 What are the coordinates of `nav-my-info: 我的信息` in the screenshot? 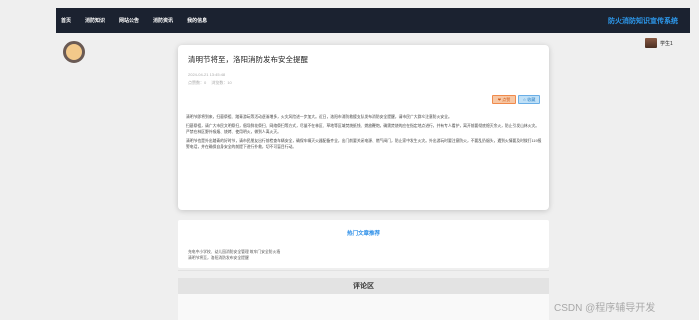 It's located at (197, 20).